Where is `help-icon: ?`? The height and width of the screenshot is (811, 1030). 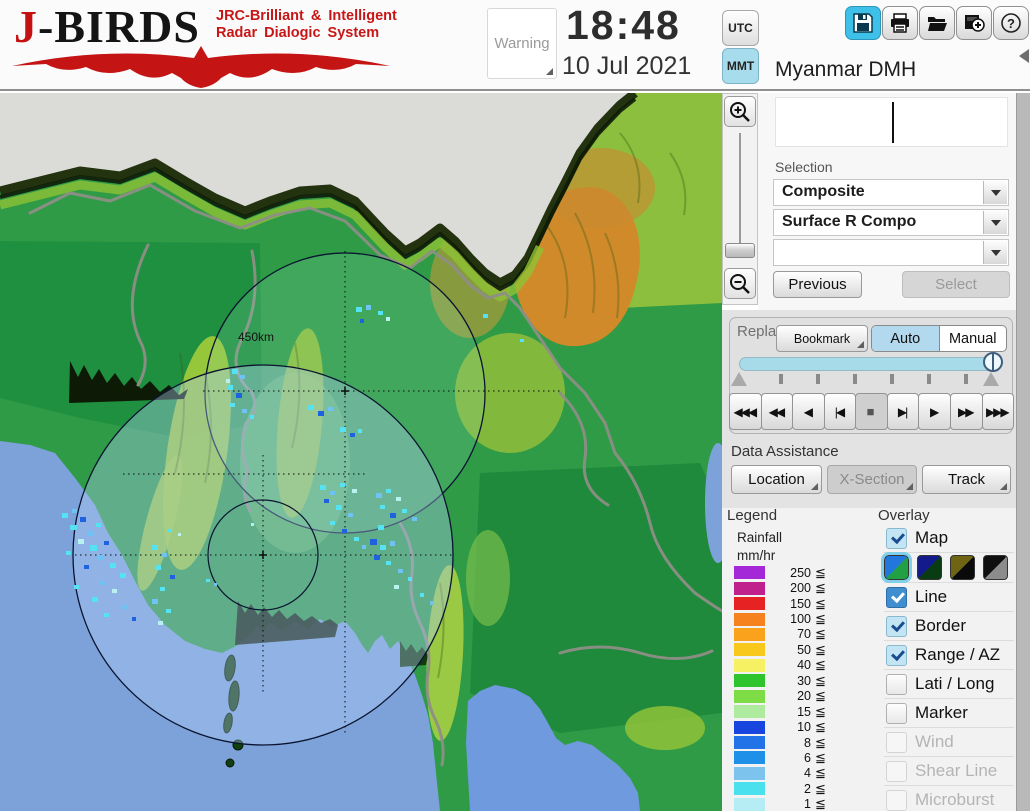 help-icon: ? is located at coordinates (1011, 23).